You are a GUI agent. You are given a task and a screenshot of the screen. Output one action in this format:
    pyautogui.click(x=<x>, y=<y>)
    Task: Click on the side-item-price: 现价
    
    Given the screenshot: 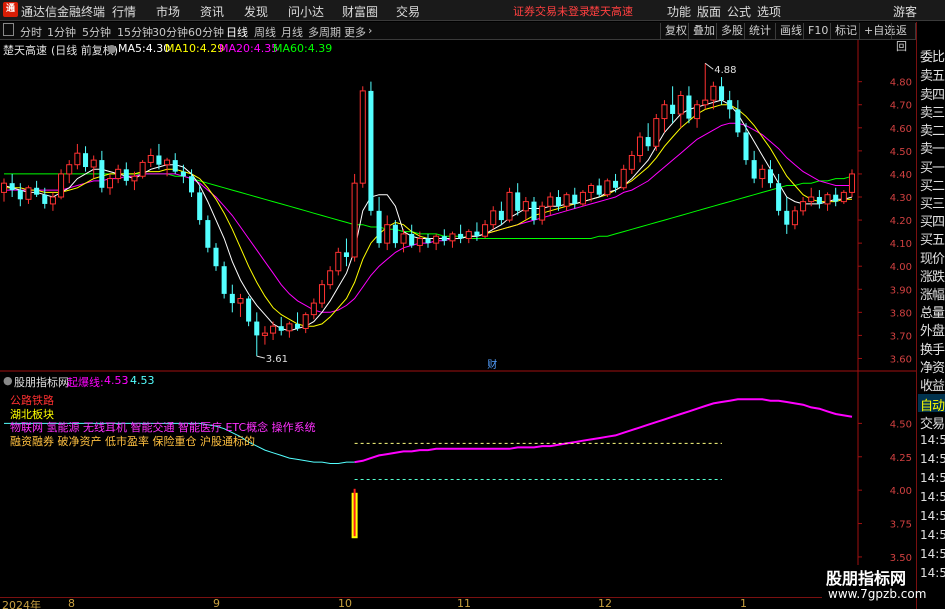 What is the action you would take?
    pyautogui.click(x=932, y=259)
    